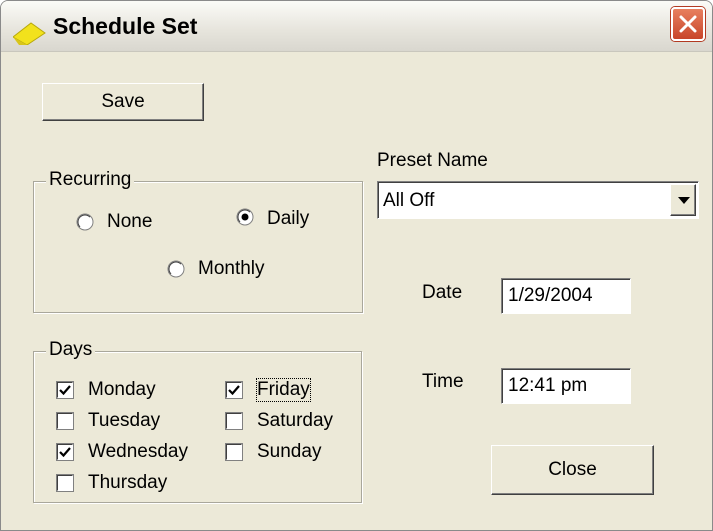 This screenshot has height=531, width=713. I want to click on checkbox-friday-label: Friday, so click(283, 390).